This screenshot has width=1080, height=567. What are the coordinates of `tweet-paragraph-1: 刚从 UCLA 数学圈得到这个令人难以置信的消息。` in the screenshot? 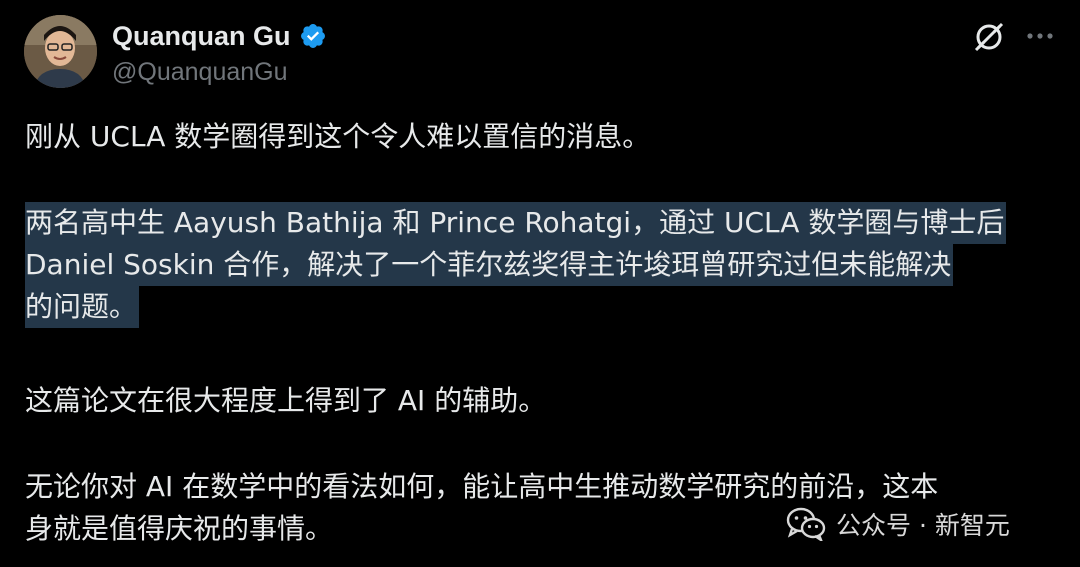 It's located at (338, 136).